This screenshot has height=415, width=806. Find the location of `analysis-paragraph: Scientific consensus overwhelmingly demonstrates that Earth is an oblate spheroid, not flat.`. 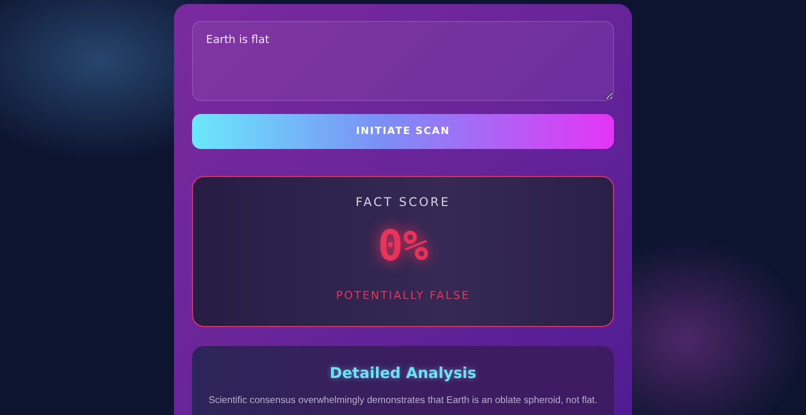

analysis-paragraph: Scientific consensus overwhelmingly demonstrates that Earth is an oblate spheroid, not flat. is located at coordinates (403, 401).